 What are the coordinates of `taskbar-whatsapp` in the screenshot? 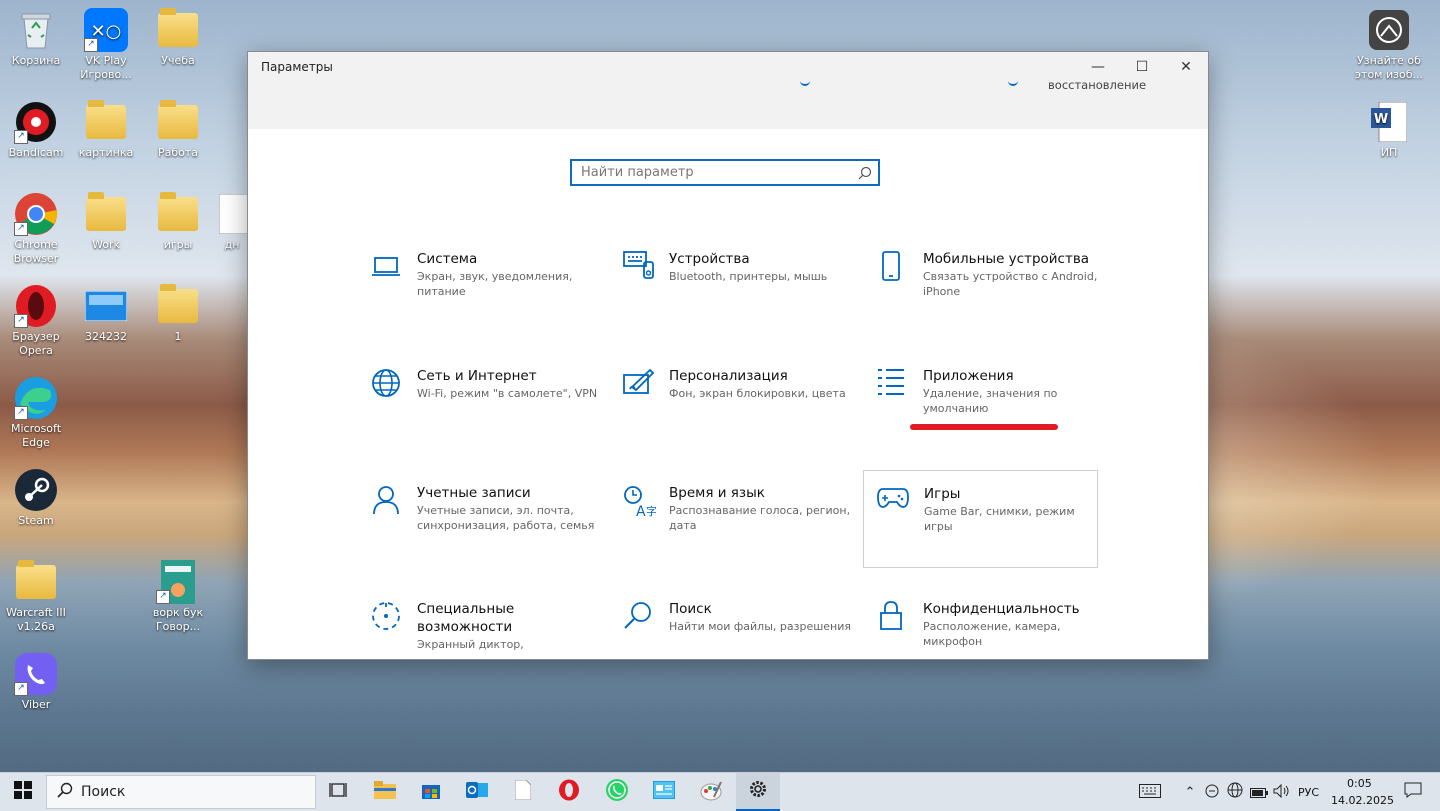 It's located at (617, 792).